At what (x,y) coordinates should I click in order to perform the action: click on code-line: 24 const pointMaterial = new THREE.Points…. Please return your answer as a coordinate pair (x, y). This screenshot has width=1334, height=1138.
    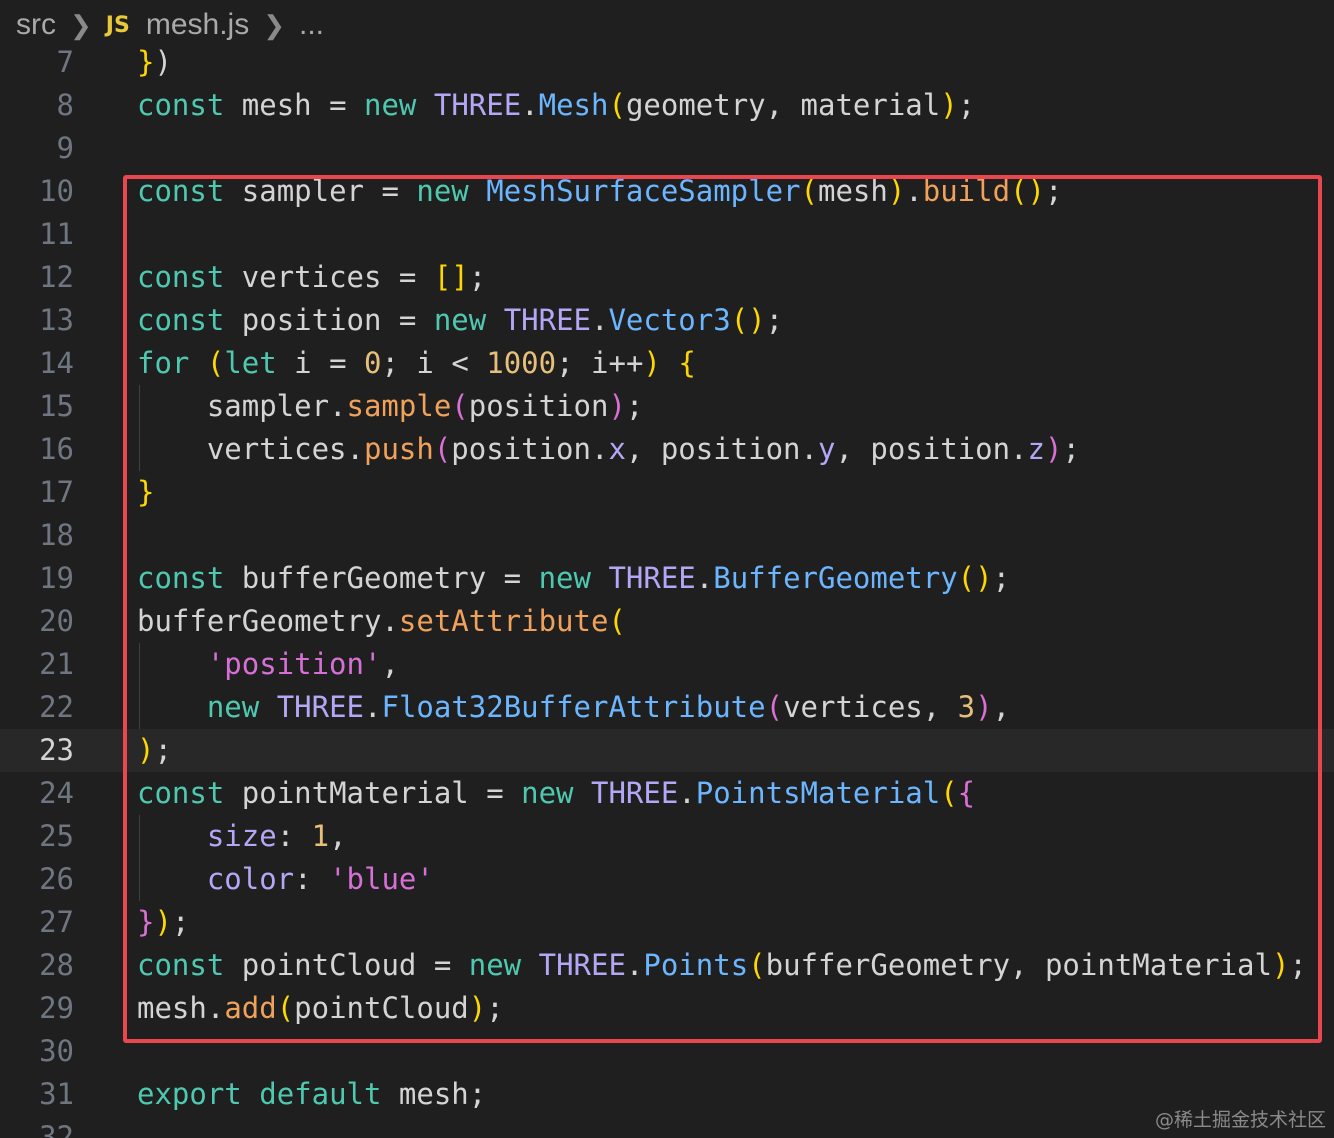
    Looking at the image, I should click on (667, 793).